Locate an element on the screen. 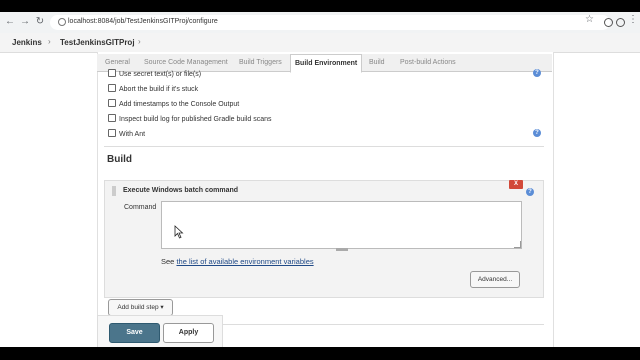 The height and width of the screenshot is (360, 640). see-prefix: See is located at coordinates (168, 261).